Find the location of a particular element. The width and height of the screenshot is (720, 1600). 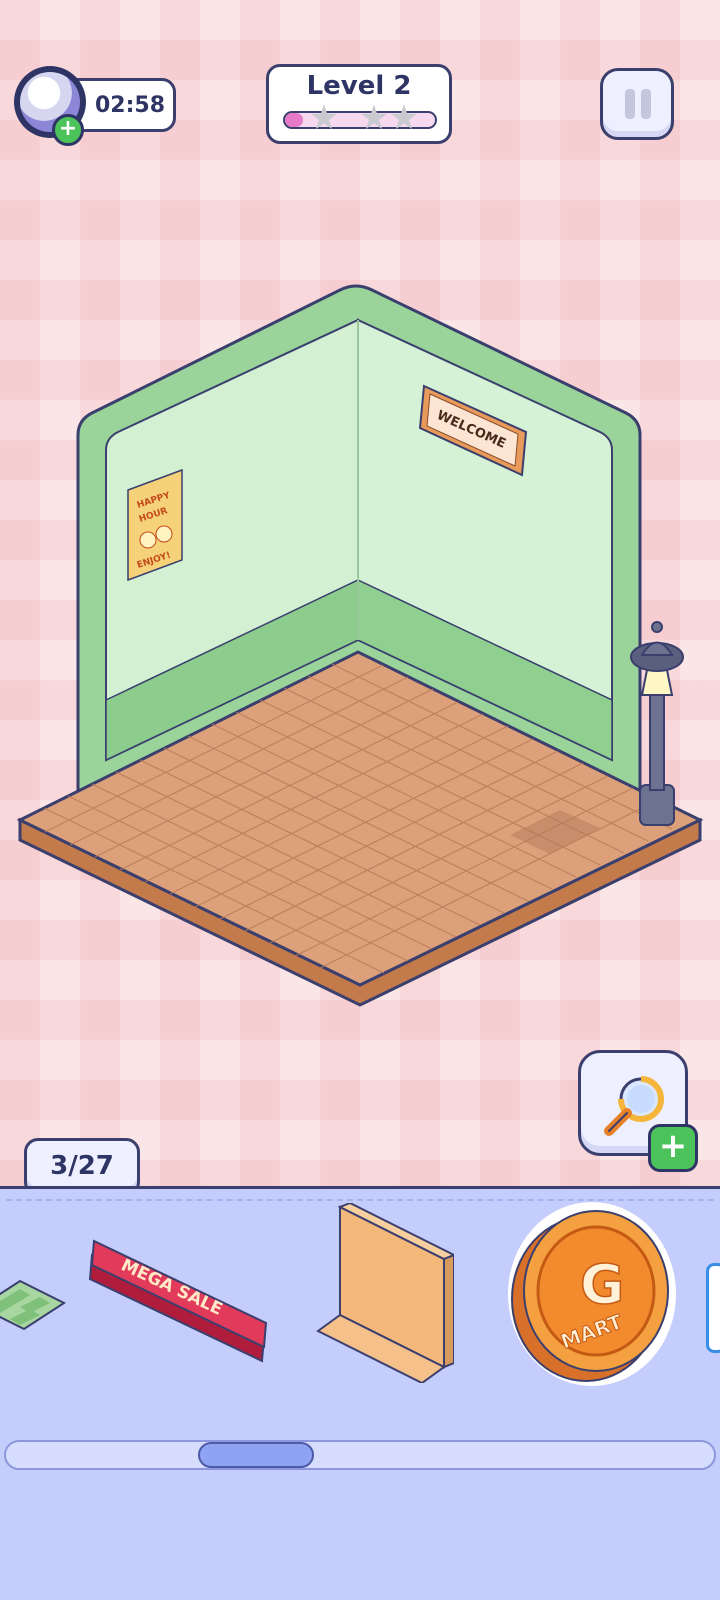

items-counter: 3/27 is located at coordinates (82, 1166).